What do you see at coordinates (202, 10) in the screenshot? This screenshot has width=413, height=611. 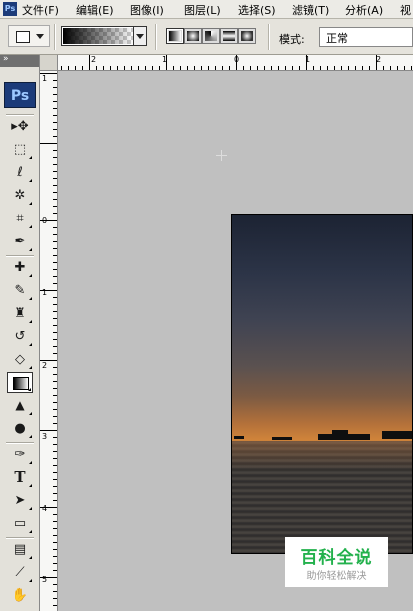 I see `menu-layer: 图层(L)` at bounding box center [202, 10].